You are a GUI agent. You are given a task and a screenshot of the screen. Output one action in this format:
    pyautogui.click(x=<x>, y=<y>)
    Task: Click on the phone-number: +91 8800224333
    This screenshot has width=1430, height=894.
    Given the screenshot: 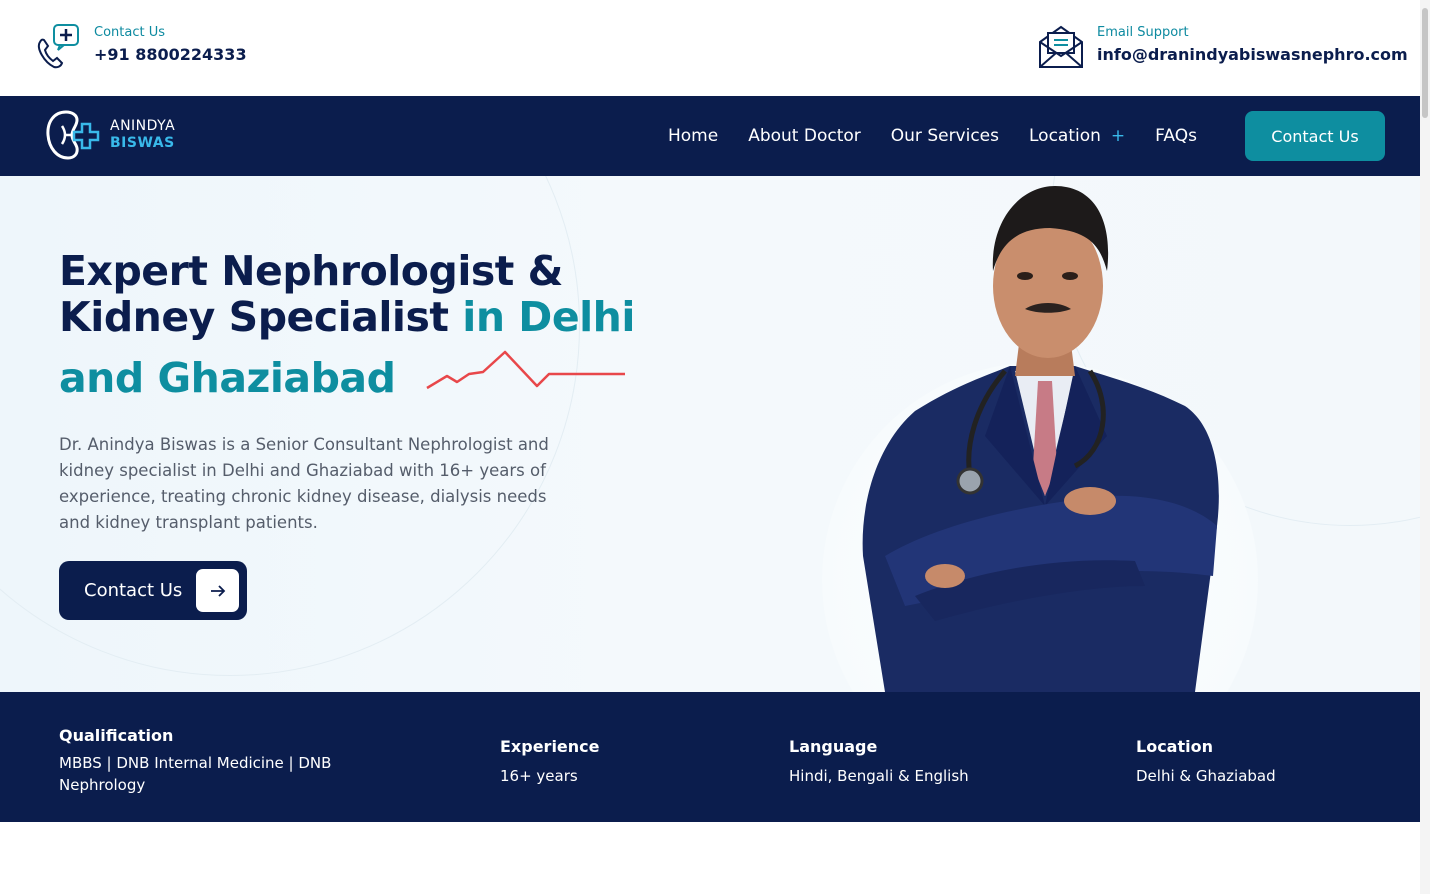 What is the action you would take?
    pyautogui.click(x=170, y=55)
    